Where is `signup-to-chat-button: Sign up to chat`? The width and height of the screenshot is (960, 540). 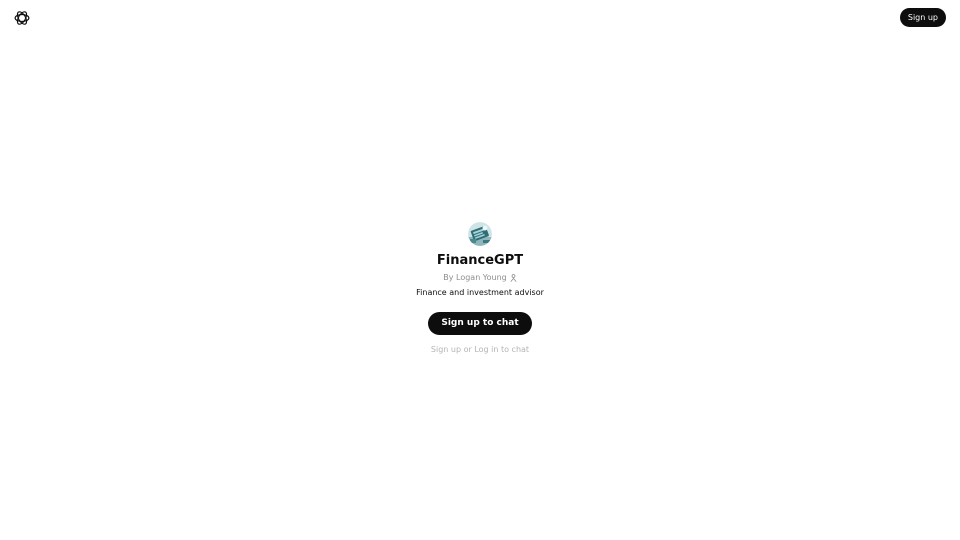
signup-to-chat-button: Sign up to chat is located at coordinates (480, 323).